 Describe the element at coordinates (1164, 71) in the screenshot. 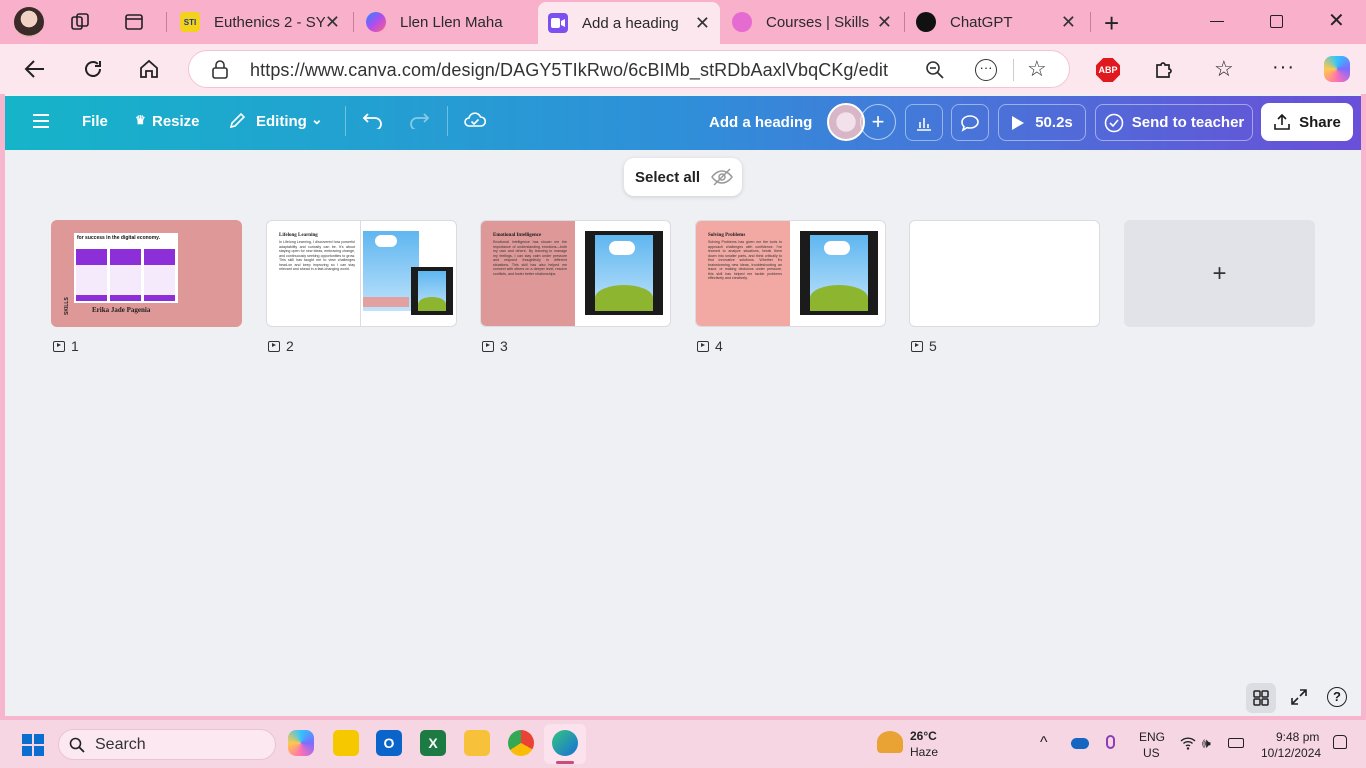

I see `extensions-puzzle-icon` at that location.